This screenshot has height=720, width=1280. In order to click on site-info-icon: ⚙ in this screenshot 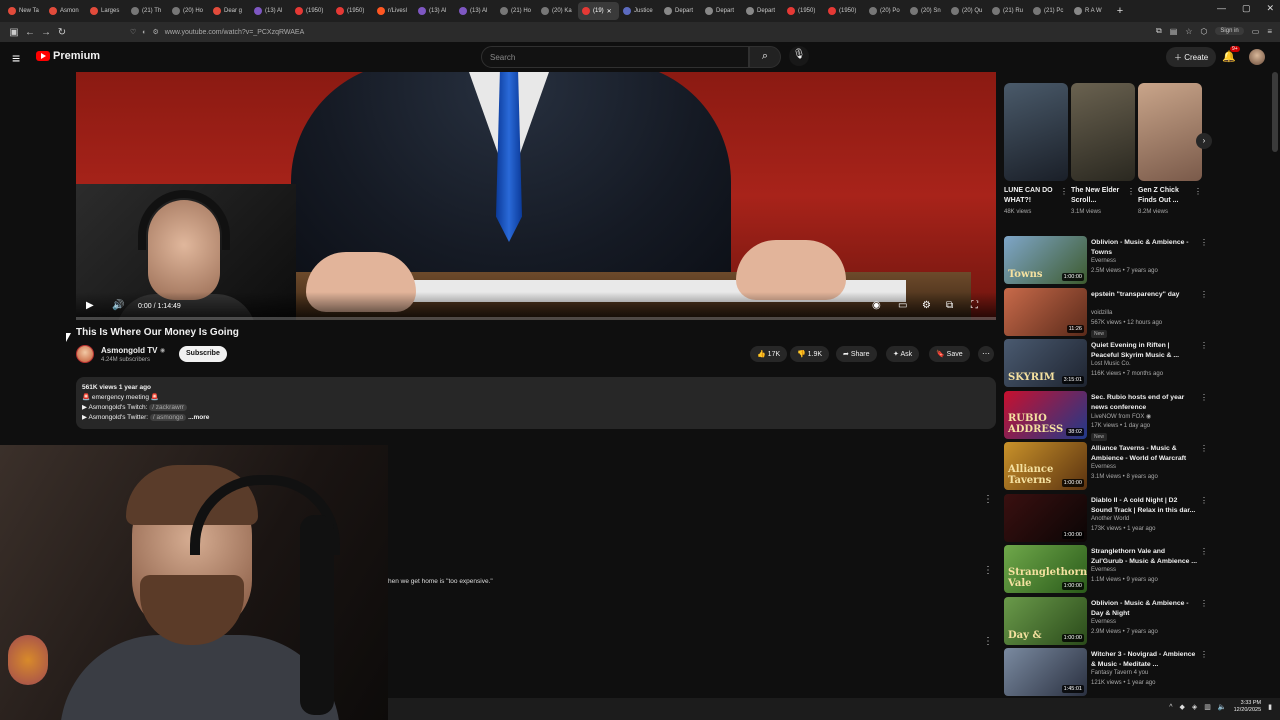, I will do `click(156, 32)`.